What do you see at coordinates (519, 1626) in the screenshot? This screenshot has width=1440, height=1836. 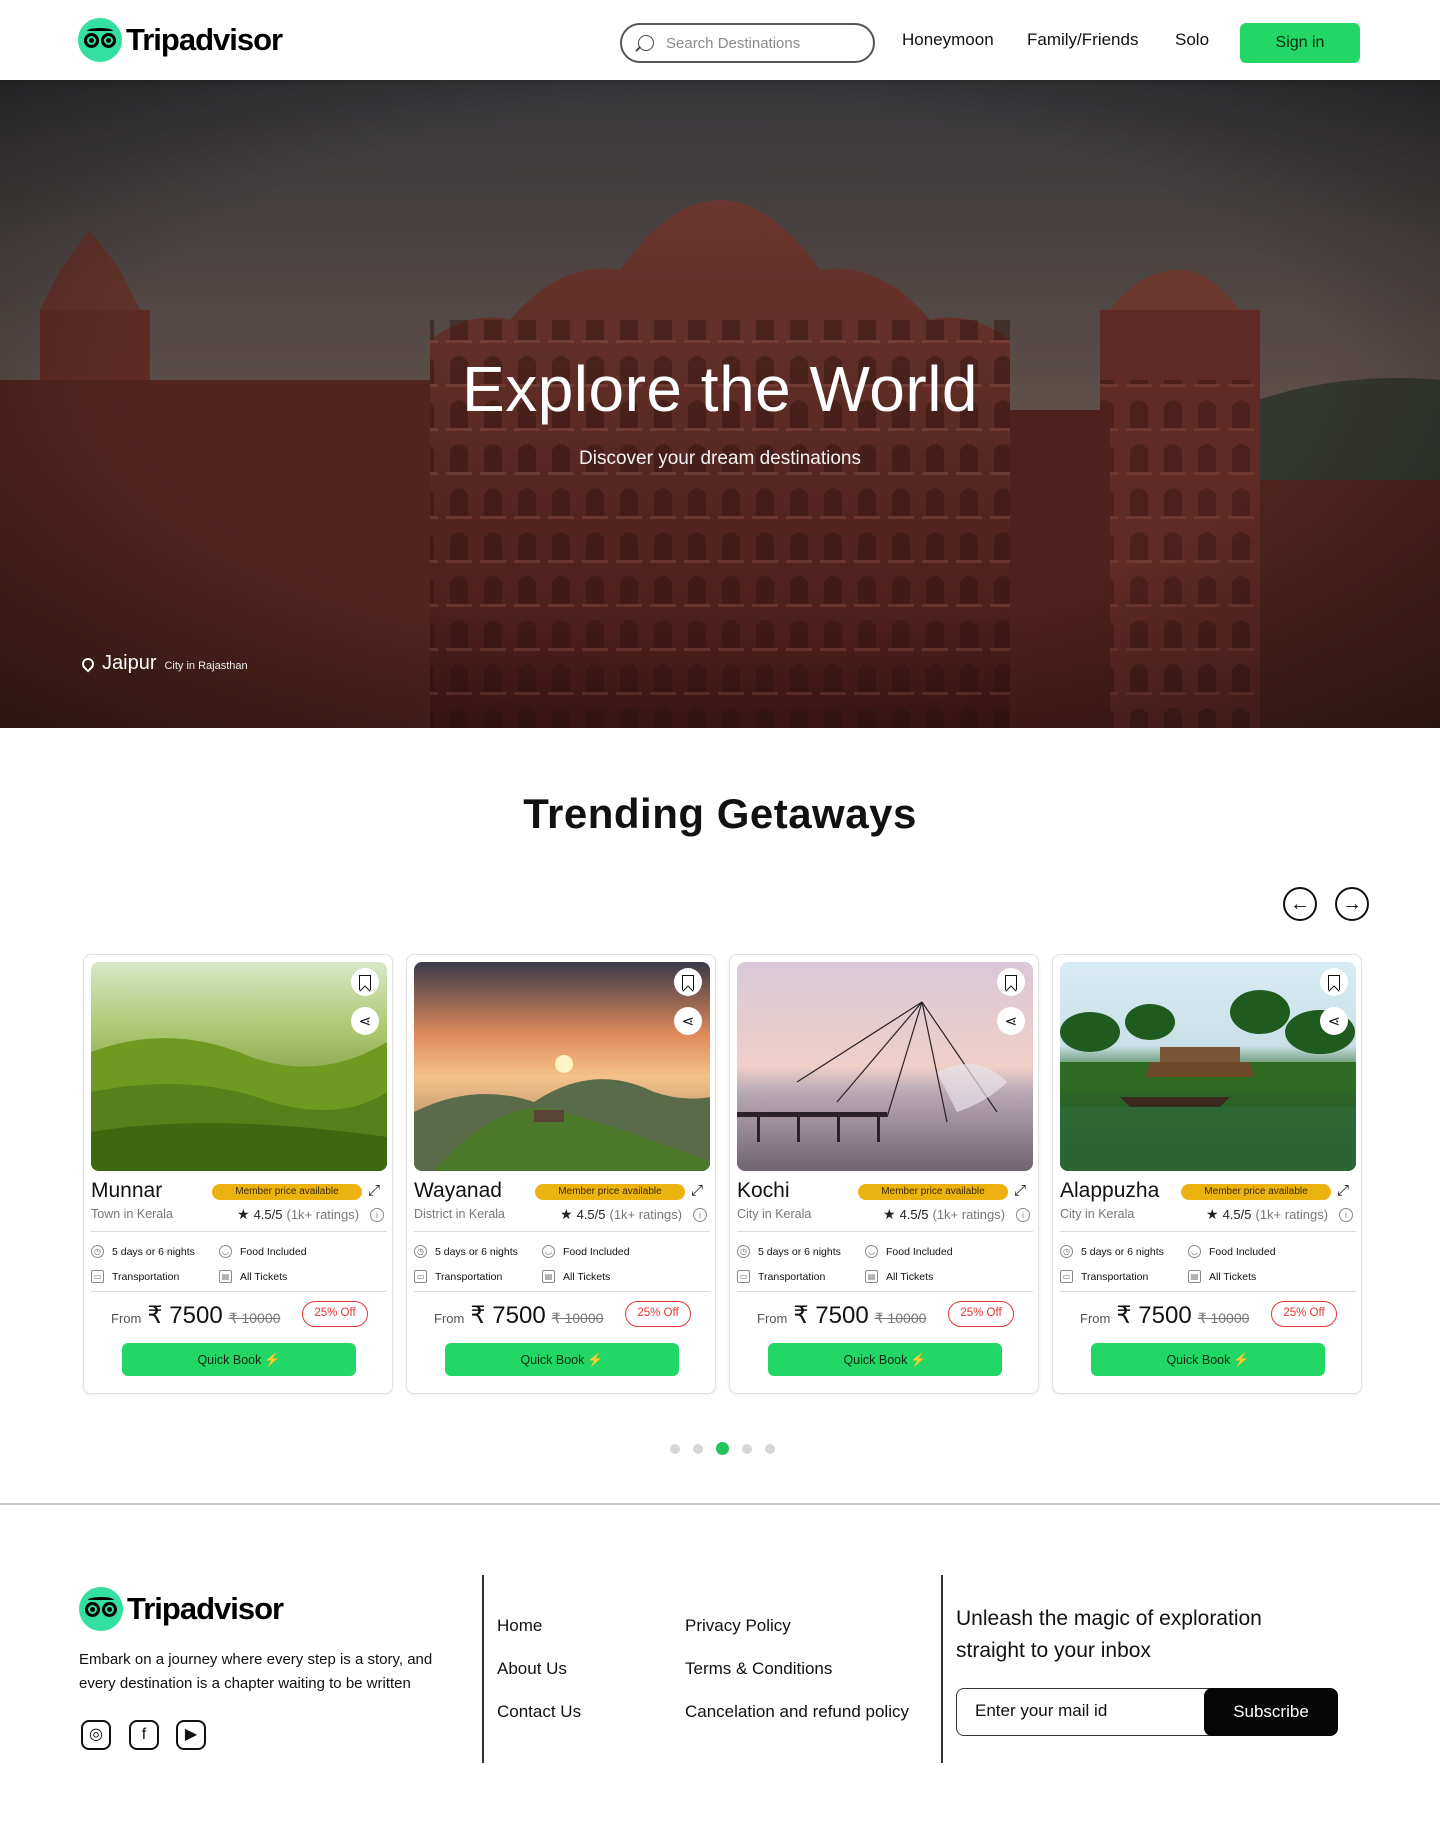 I see `footer-link-home: Home` at bounding box center [519, 1626].